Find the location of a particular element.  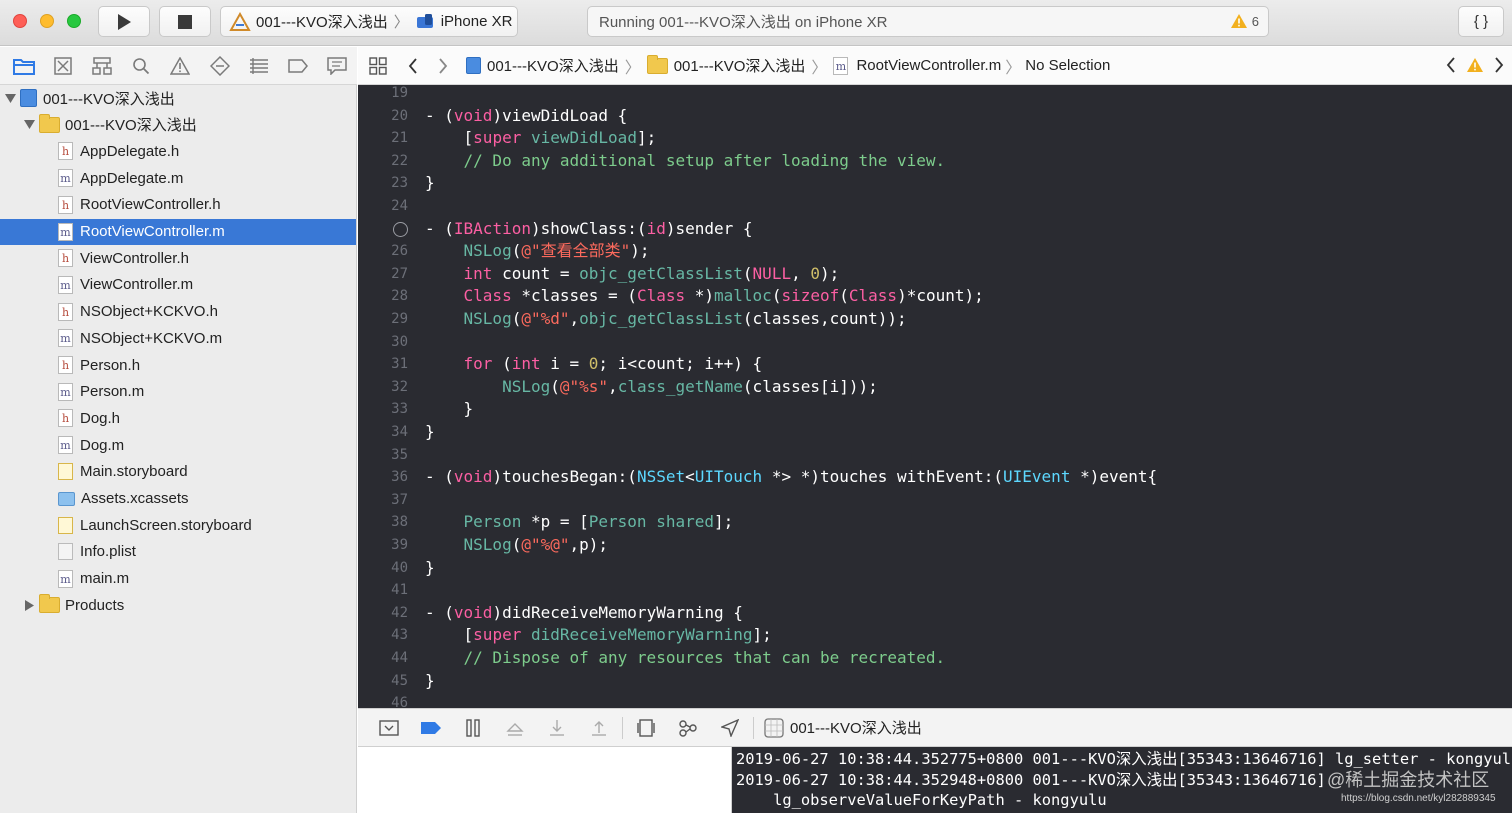

hide-debug-area-button is located at coordinates (389, 728).